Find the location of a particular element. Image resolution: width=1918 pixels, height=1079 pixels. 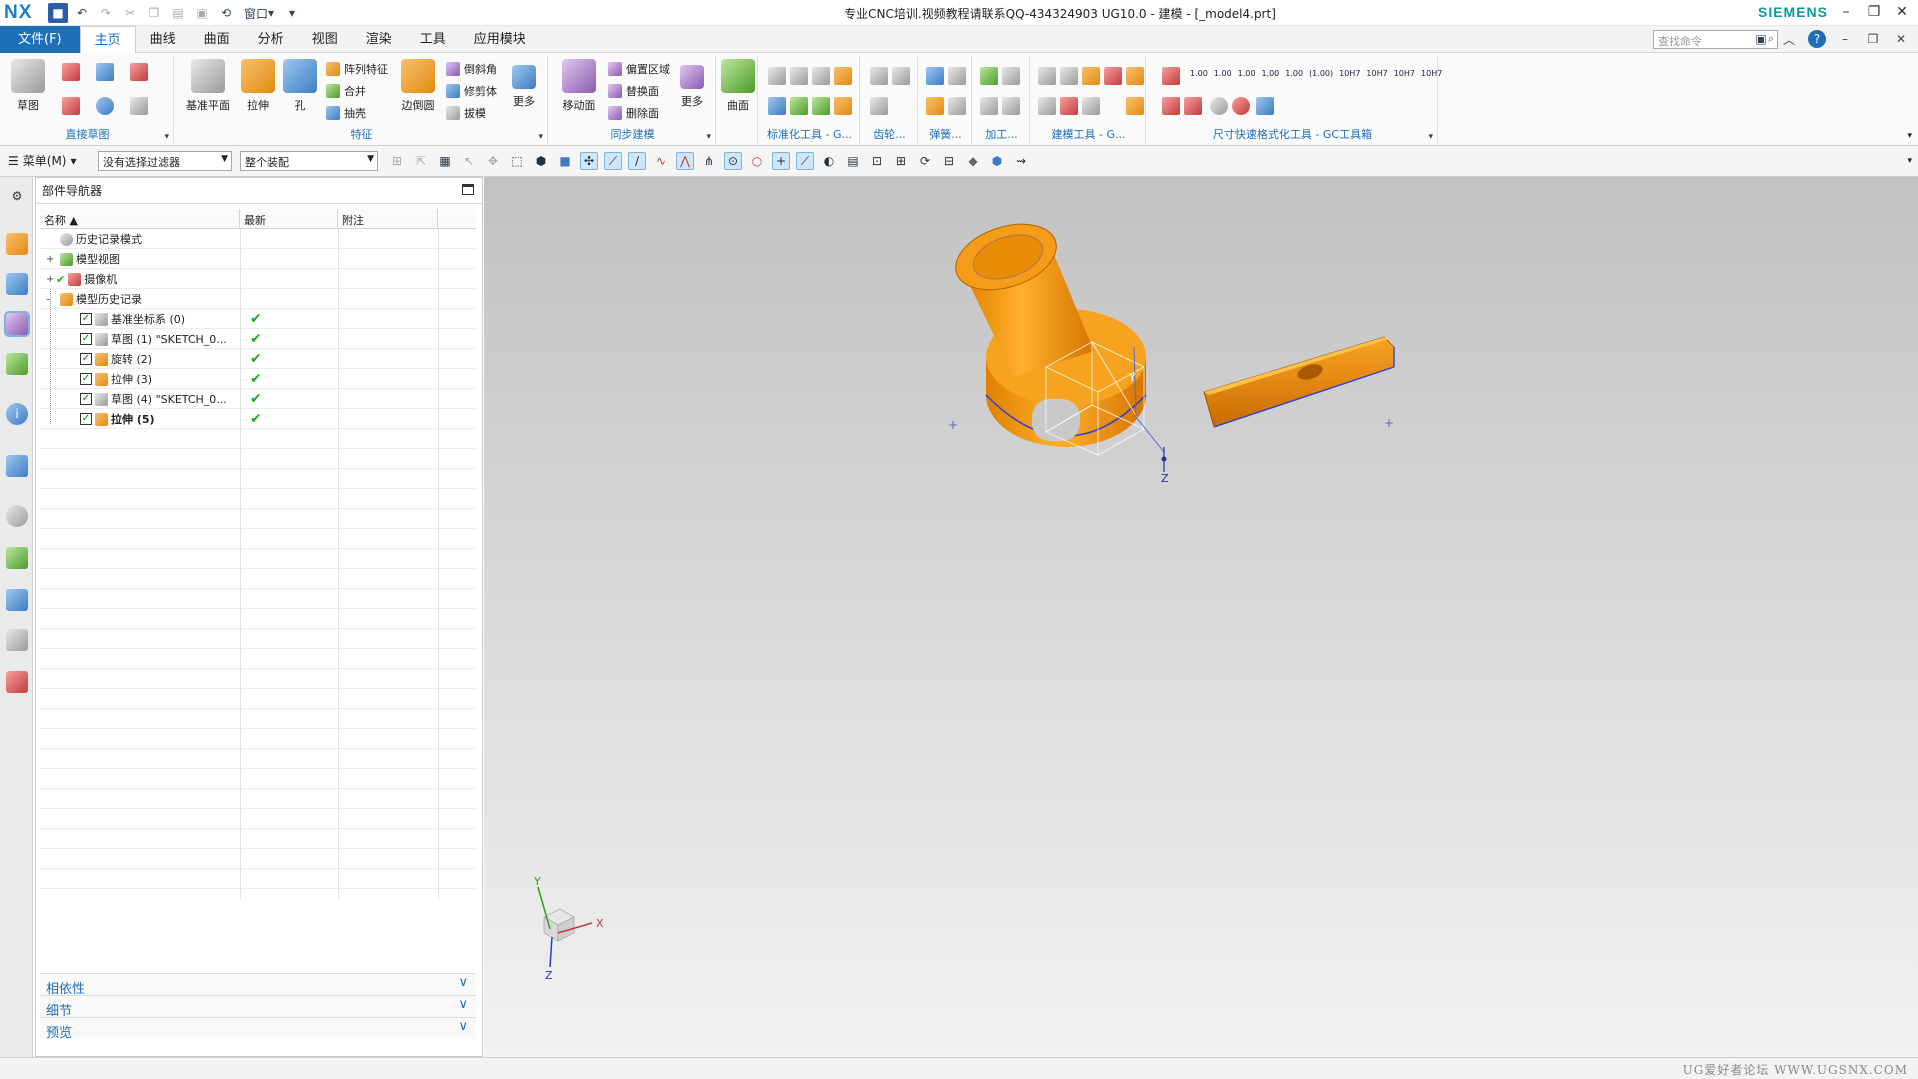

edge-blend-button: 边倒圆 is located at coordinates (418, 86).